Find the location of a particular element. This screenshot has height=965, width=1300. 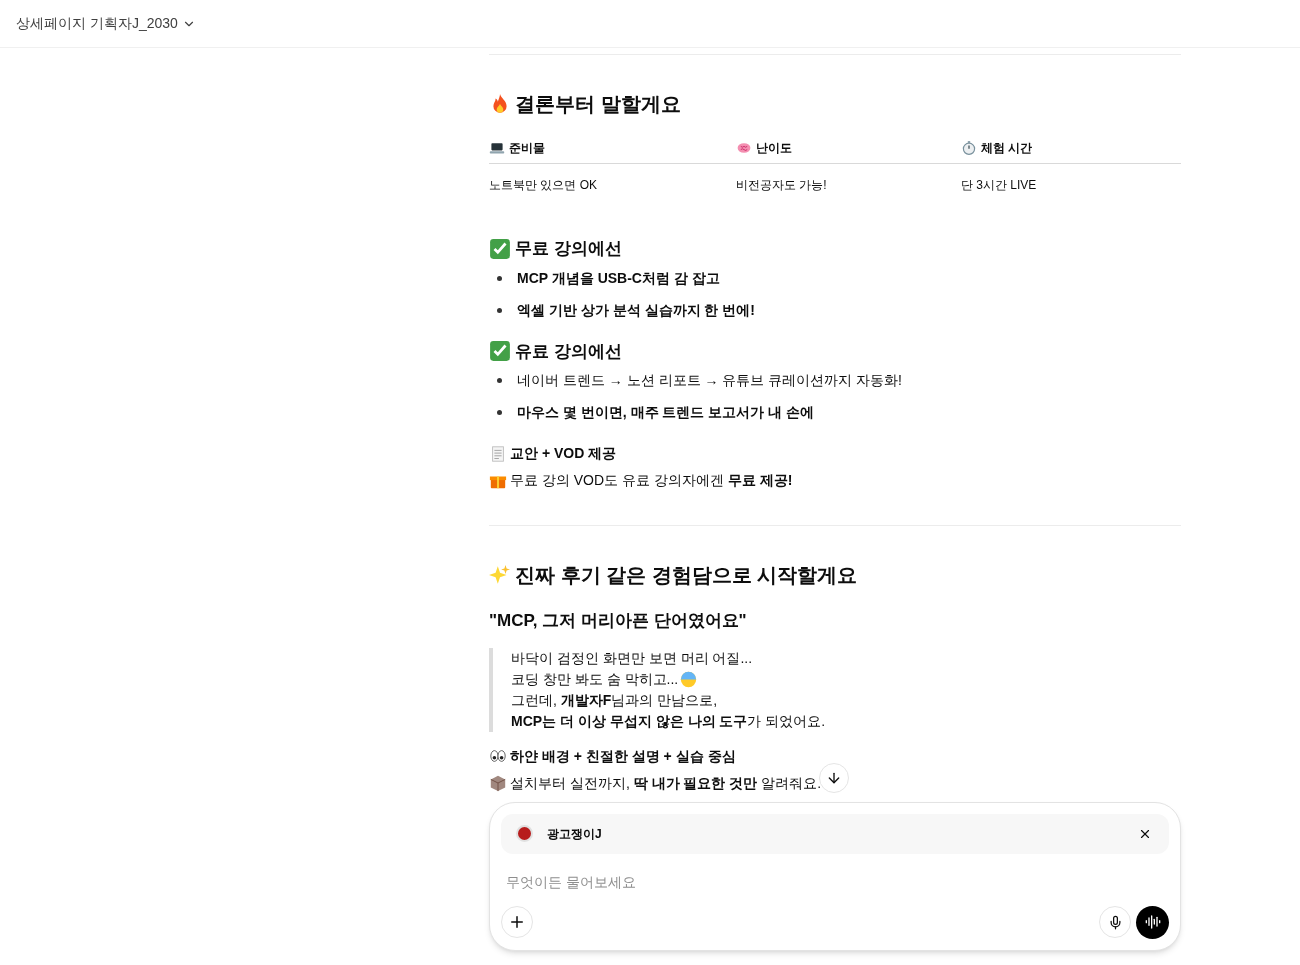

brain-icon is located at coordinates (744, 148).